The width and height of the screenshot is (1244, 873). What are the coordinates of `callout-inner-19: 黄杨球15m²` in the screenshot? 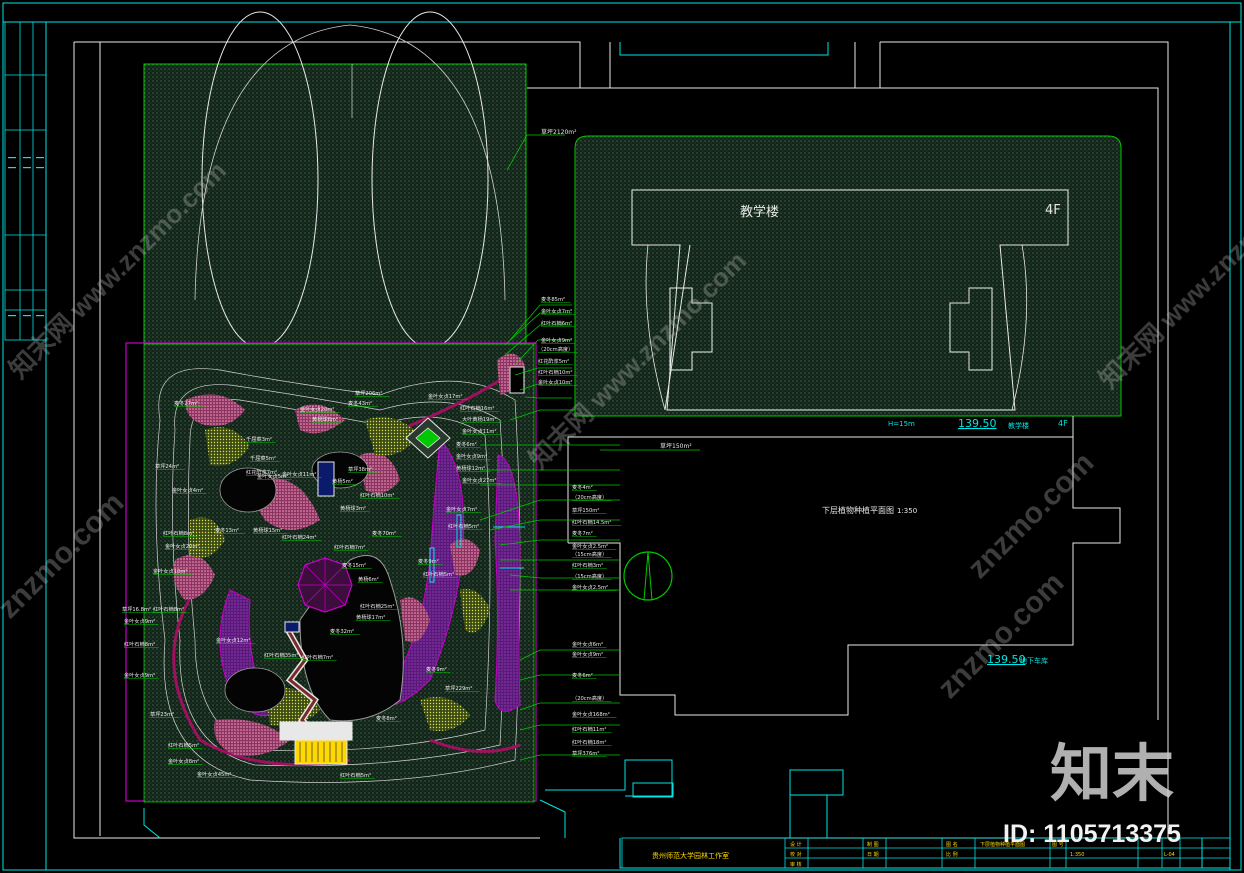 It's located at (267, 530).